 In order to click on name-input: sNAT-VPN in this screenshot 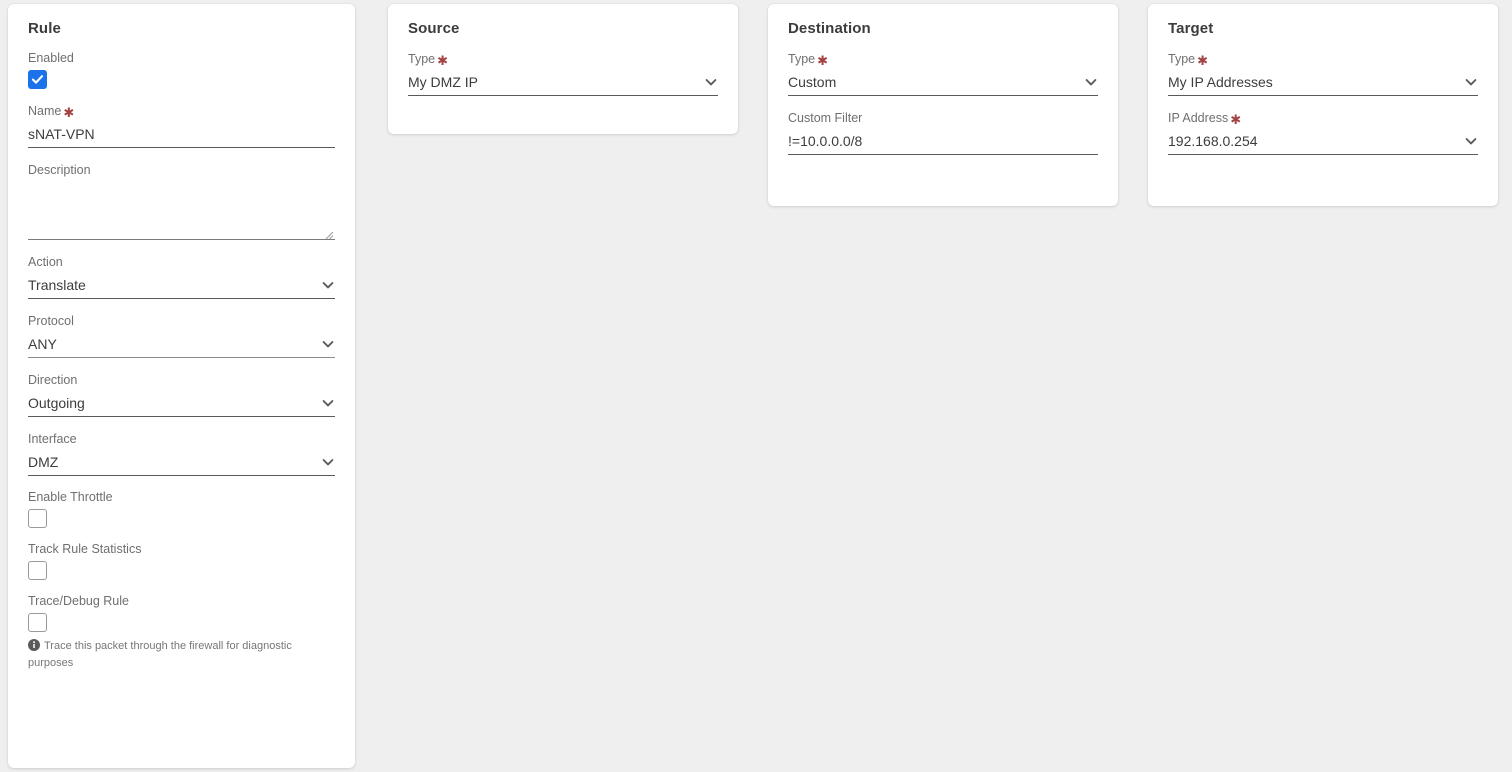, I will do `click(181, 135)`.